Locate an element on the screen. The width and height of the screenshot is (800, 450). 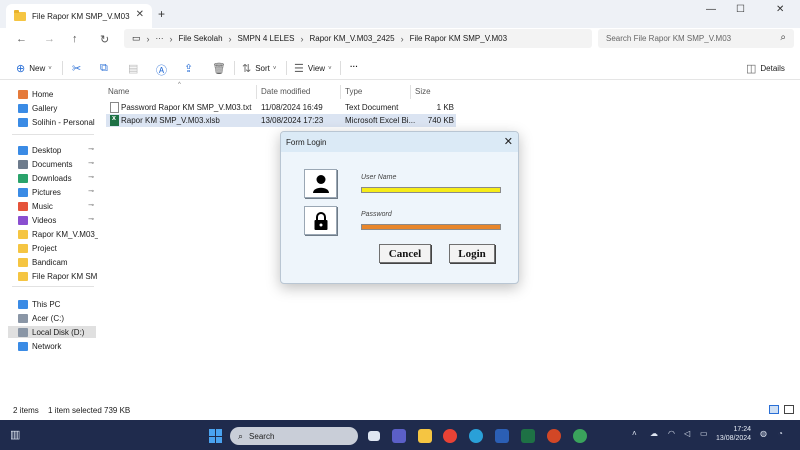
delete-button: 🗑 is located at coordinates (221, 68).